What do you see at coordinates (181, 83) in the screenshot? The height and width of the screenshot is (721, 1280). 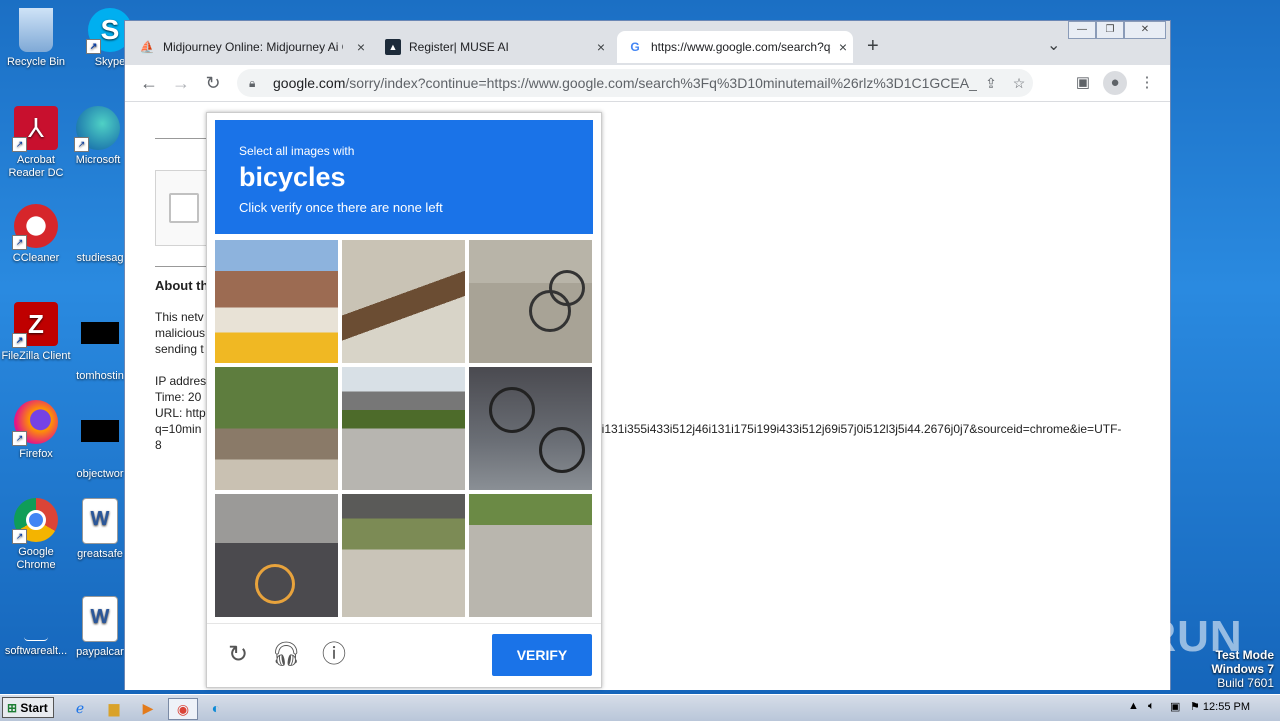 I see `forward-button: →` at bounding box center [181, 83].